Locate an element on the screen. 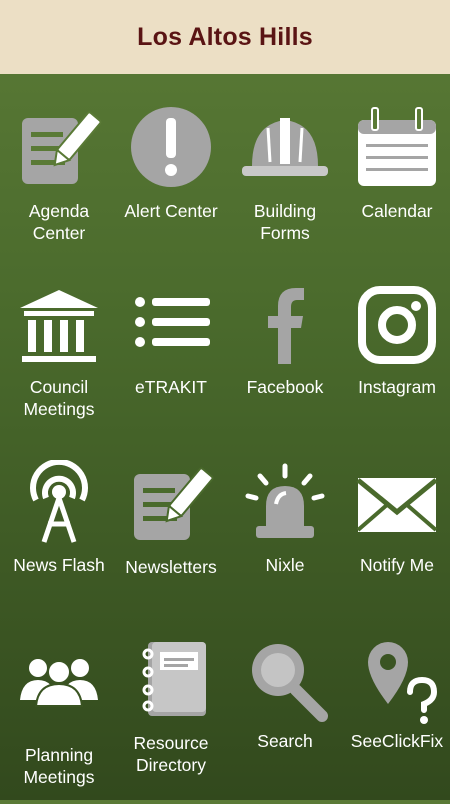 This screenshot has width=450, height=804. tile-search: Search is located at coordinates (285, 719).